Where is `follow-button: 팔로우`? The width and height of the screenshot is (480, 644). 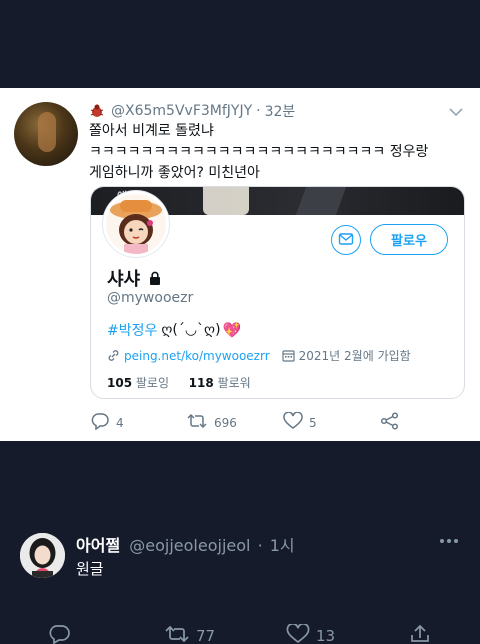
follow-button: 팔로우 is located at coordinates (409, 239).